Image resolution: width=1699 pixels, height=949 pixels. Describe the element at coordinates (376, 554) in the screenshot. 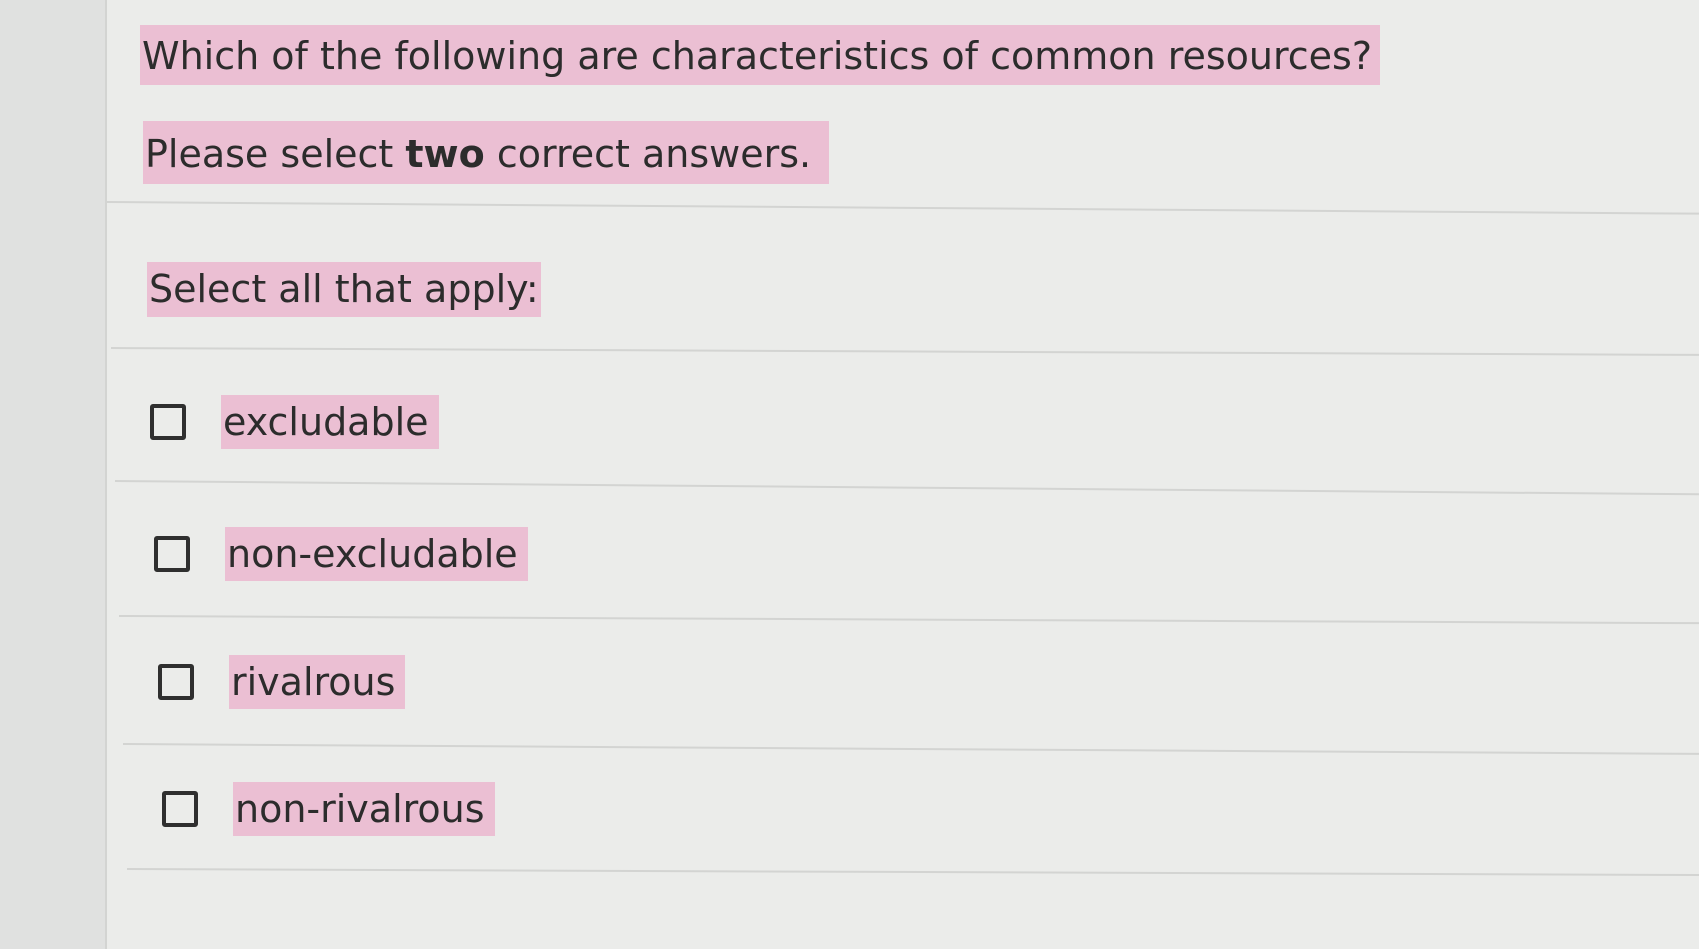

I see `option-label: non-excludable` at that location.